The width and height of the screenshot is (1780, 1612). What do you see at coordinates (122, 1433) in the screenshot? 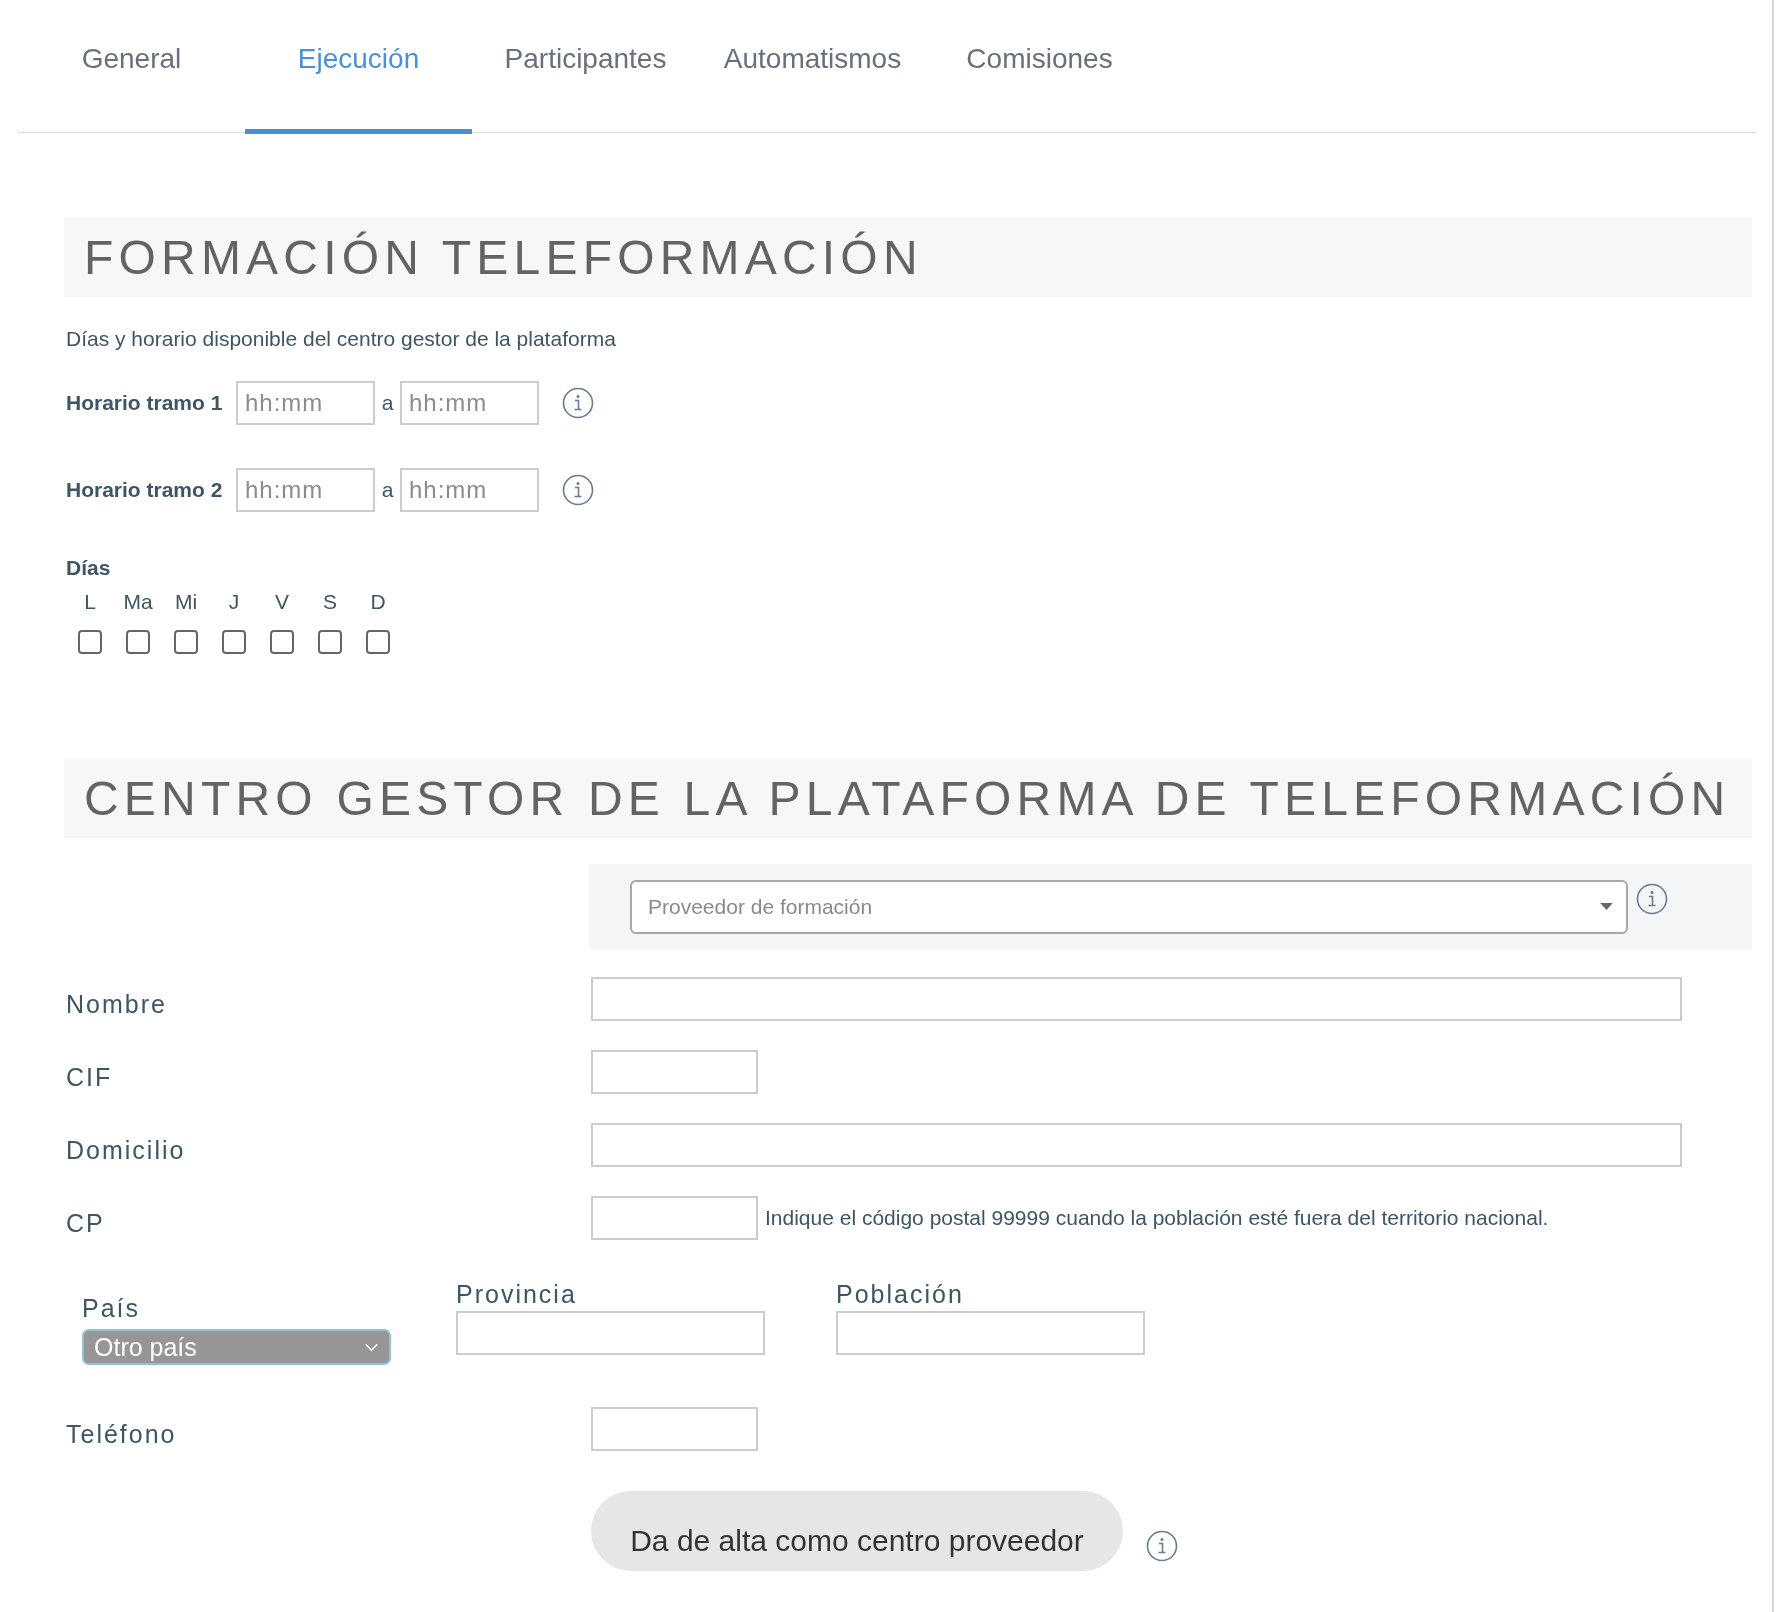
I see `field-label: Teléfono` at bounding box center [122, 1433].